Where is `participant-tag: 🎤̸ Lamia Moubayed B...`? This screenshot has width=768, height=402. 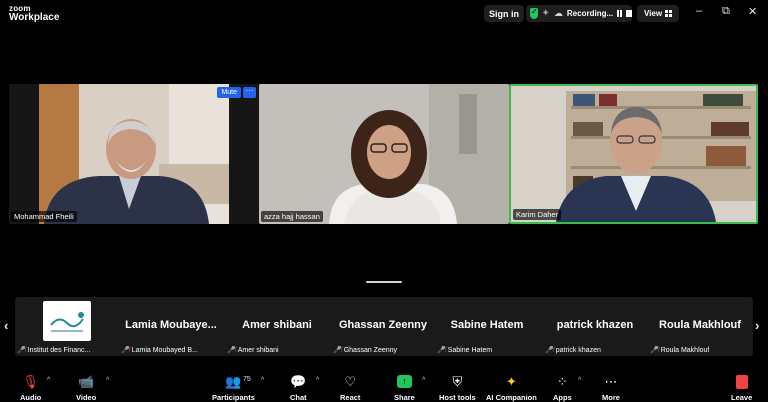 participant-tag: 🎤̸ Lamia Moubayed B... is located at coordinates (159, 350).